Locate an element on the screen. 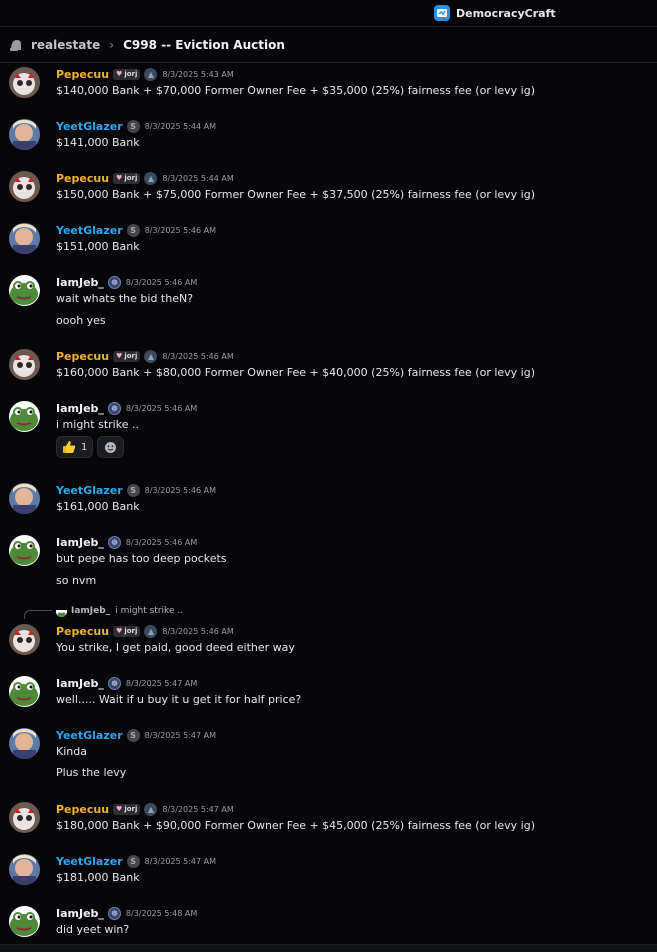 This screenshot has height=952, width=657. reply-avatar is located at coordinates (61, 611).